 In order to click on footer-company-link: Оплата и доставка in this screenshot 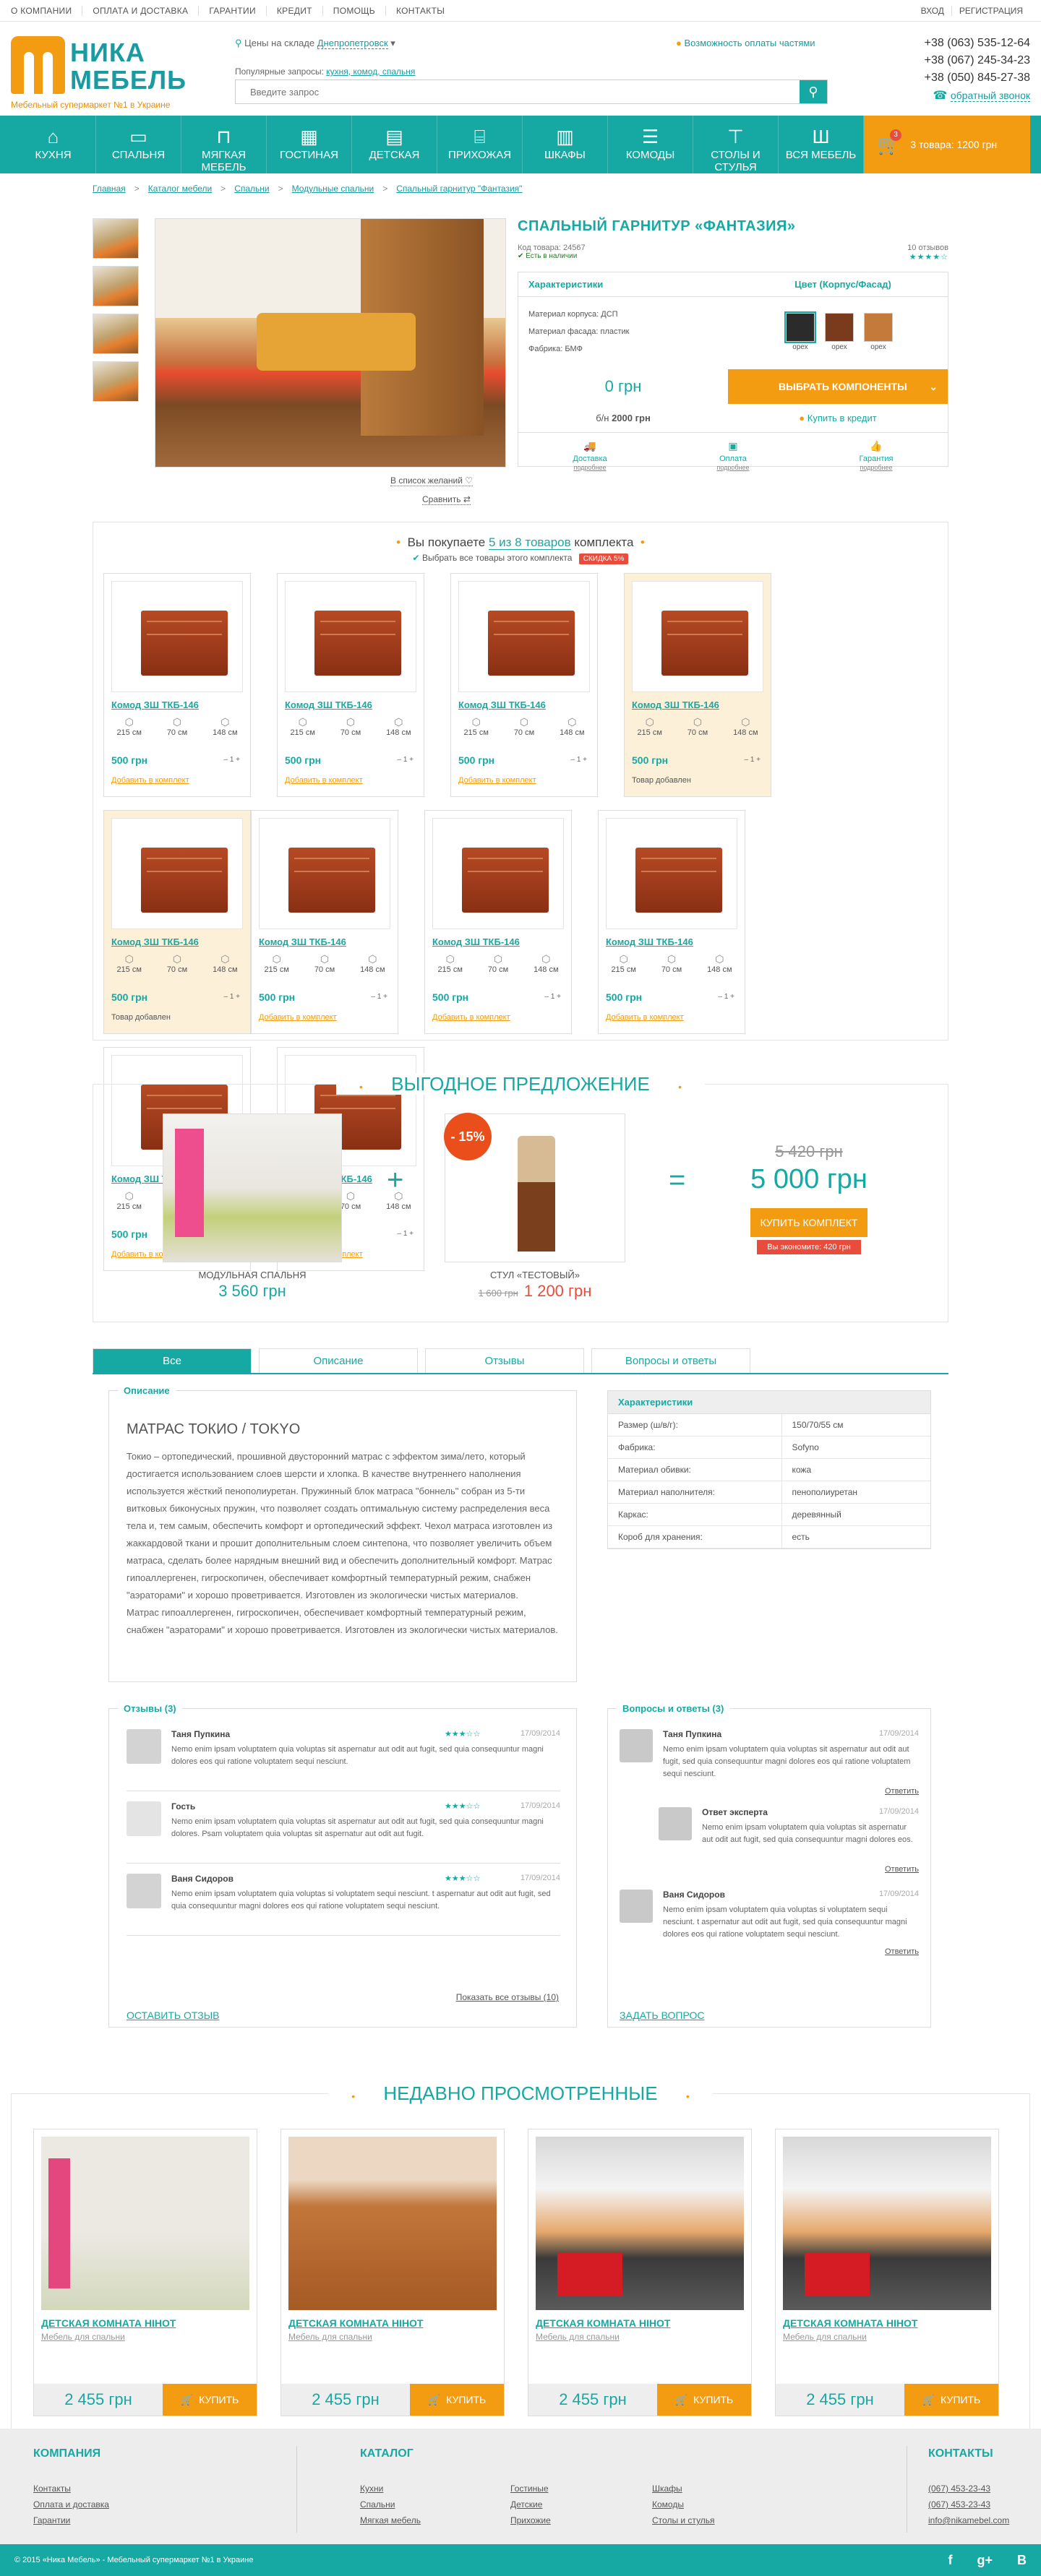, I will do `click(71, 2504)`.